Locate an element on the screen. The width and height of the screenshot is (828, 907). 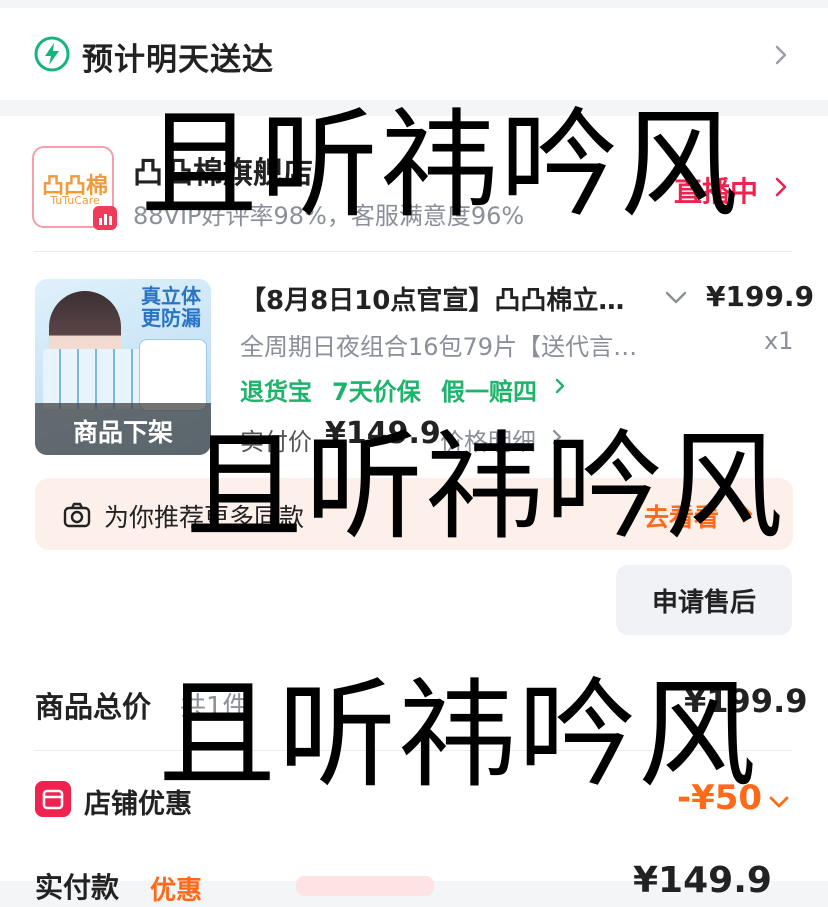
discount-tag: 优惠 is located at coordinates (176, 891).